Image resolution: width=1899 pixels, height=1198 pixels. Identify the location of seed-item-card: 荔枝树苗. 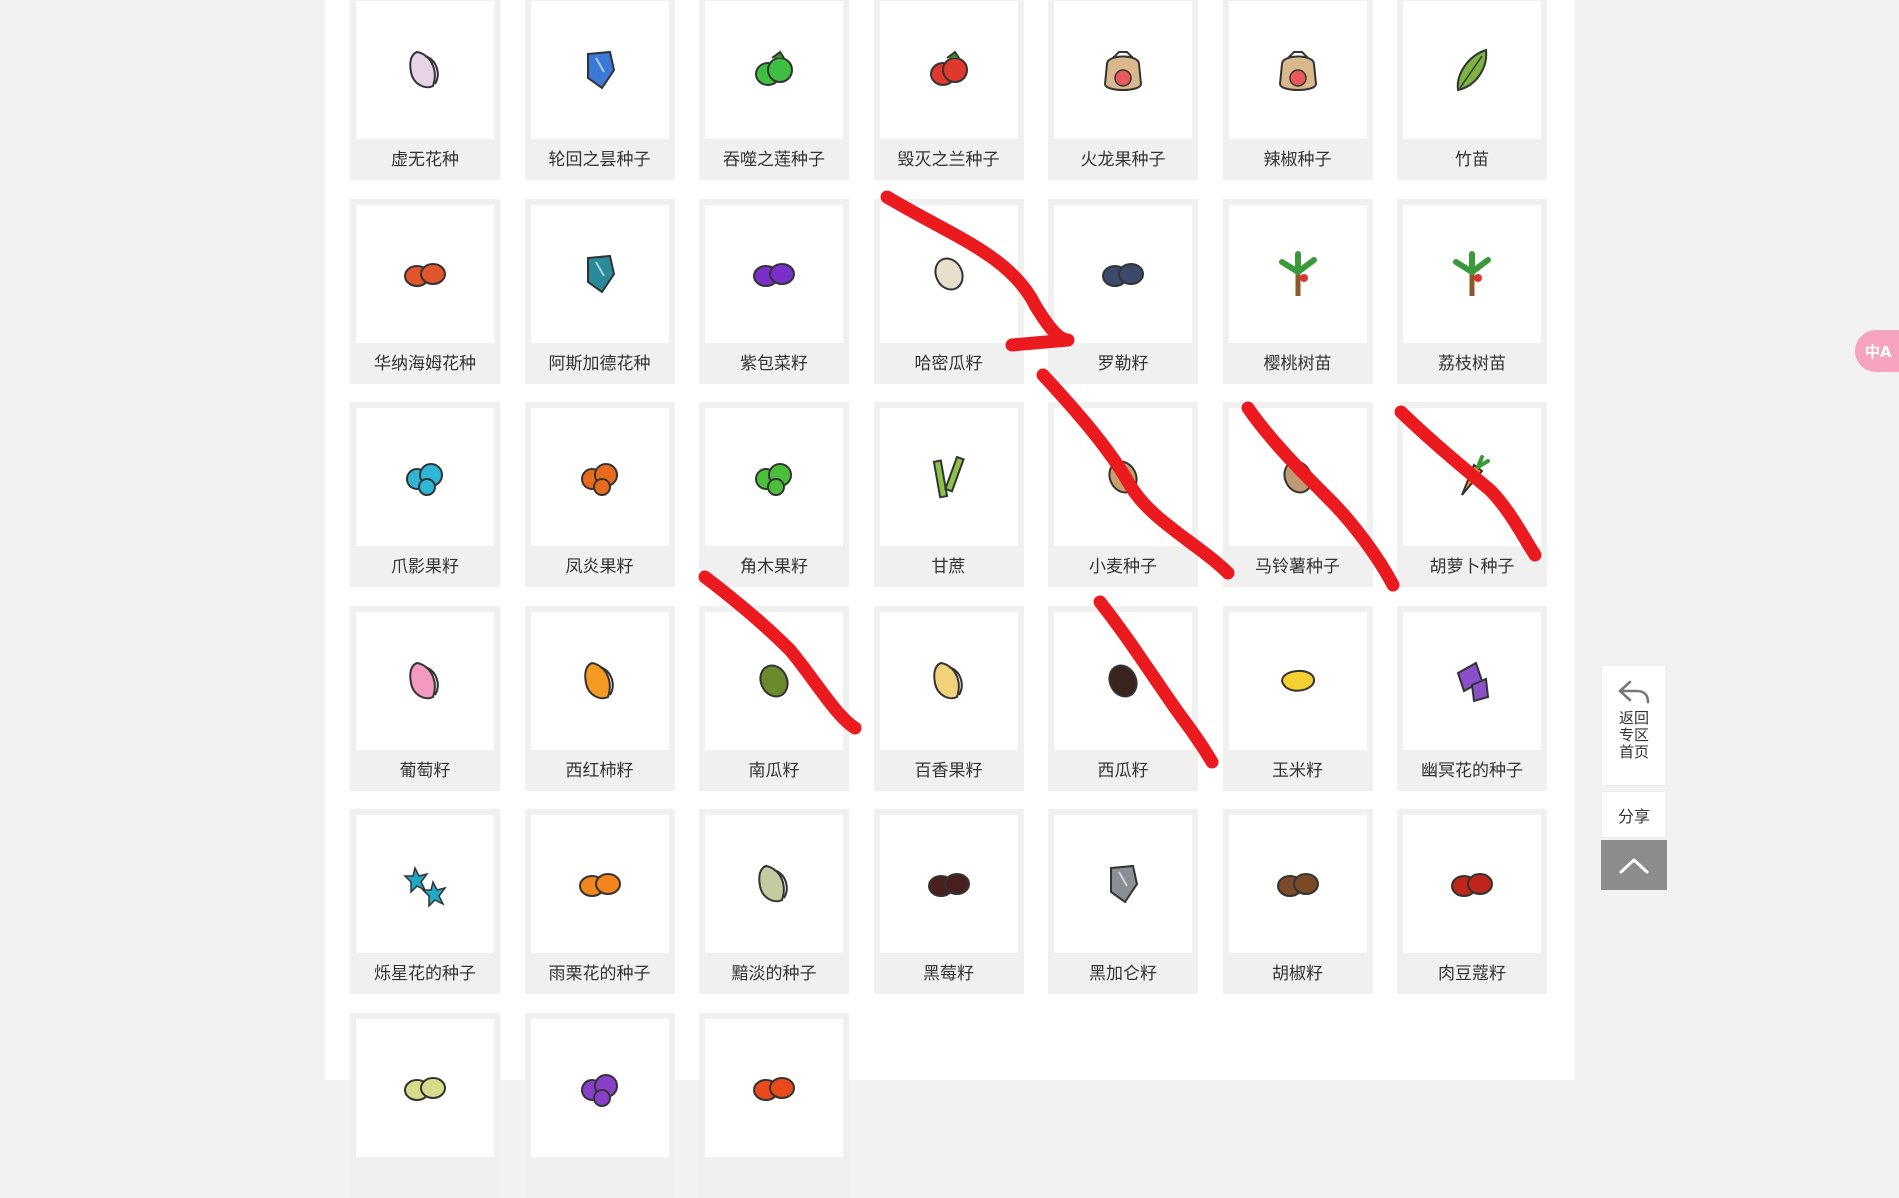
(1472, 291).